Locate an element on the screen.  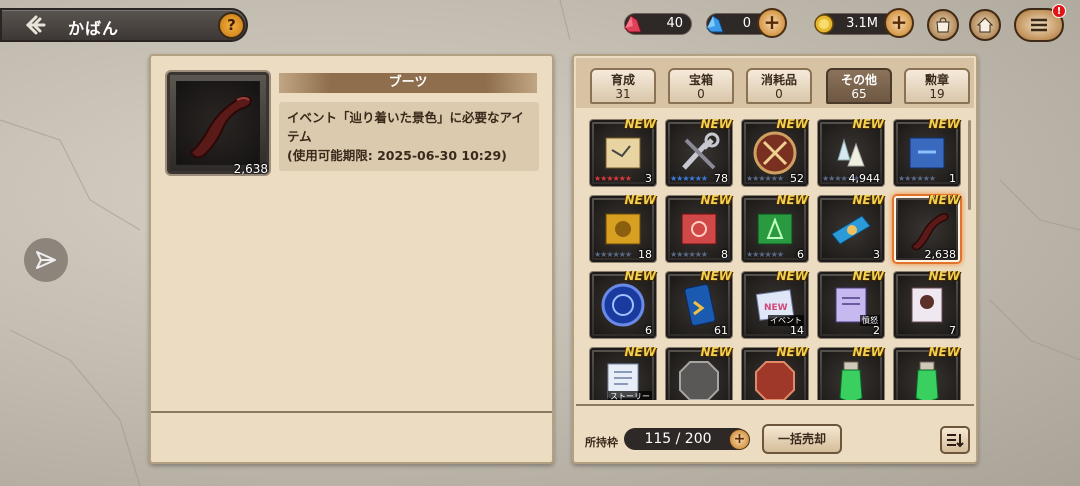
item-slot: NEW ★★★★★★ 78 is located at coordinates (699, 151).